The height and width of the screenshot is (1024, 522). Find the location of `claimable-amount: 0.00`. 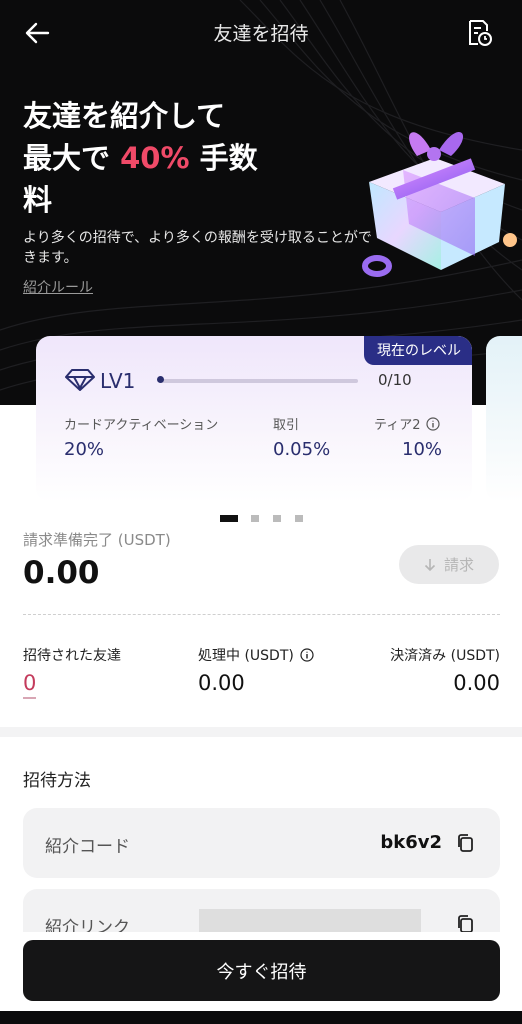

claimable-amount: 0.00 is located at coordinates (61, 573).